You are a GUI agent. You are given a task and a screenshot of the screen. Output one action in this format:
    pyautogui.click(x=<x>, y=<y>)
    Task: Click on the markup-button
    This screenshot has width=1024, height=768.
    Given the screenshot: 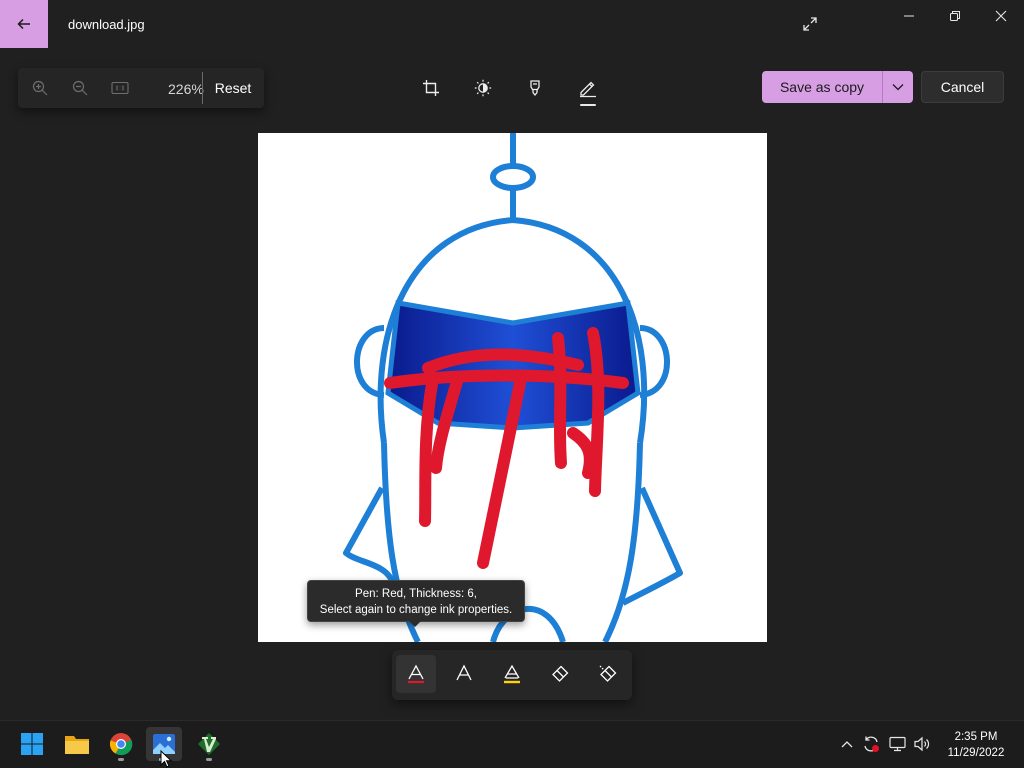 What is the action you would take?
    pyautogui.click(x=535, y=88)
    